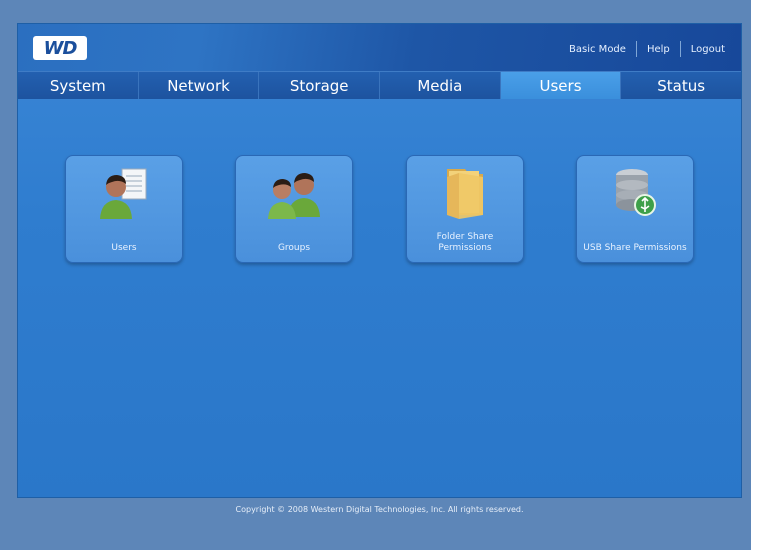 This screenshot has height=554, width=759. I want to click on users-card: Users, so click(124, 209).